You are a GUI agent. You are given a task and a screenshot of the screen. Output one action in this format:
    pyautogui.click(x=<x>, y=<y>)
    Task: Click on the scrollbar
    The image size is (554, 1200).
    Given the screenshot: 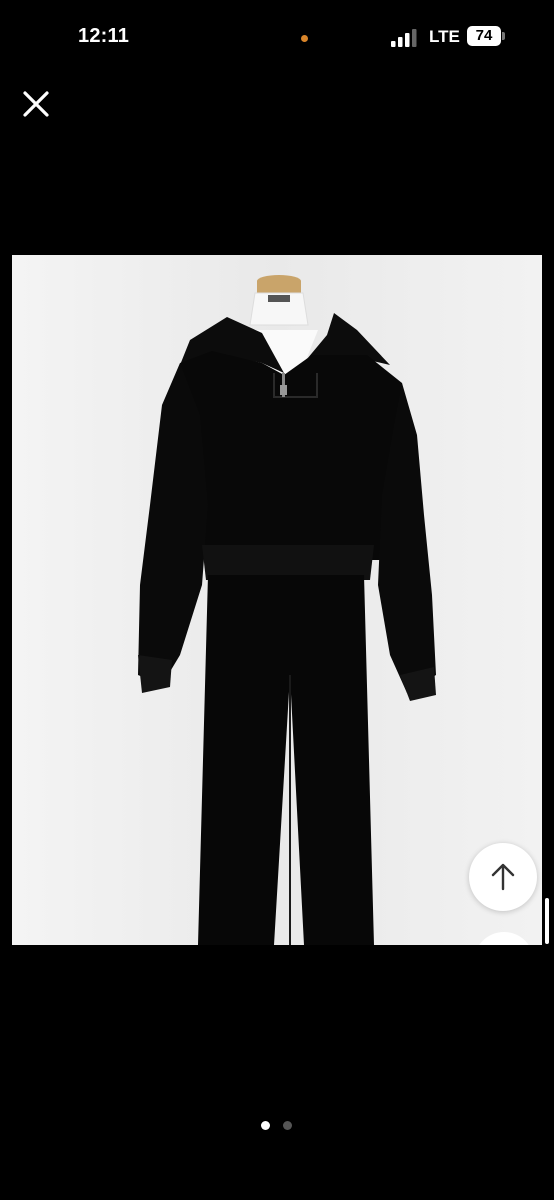 What is the action you would take?
    pyautogui.click(x=547, y=921)
    